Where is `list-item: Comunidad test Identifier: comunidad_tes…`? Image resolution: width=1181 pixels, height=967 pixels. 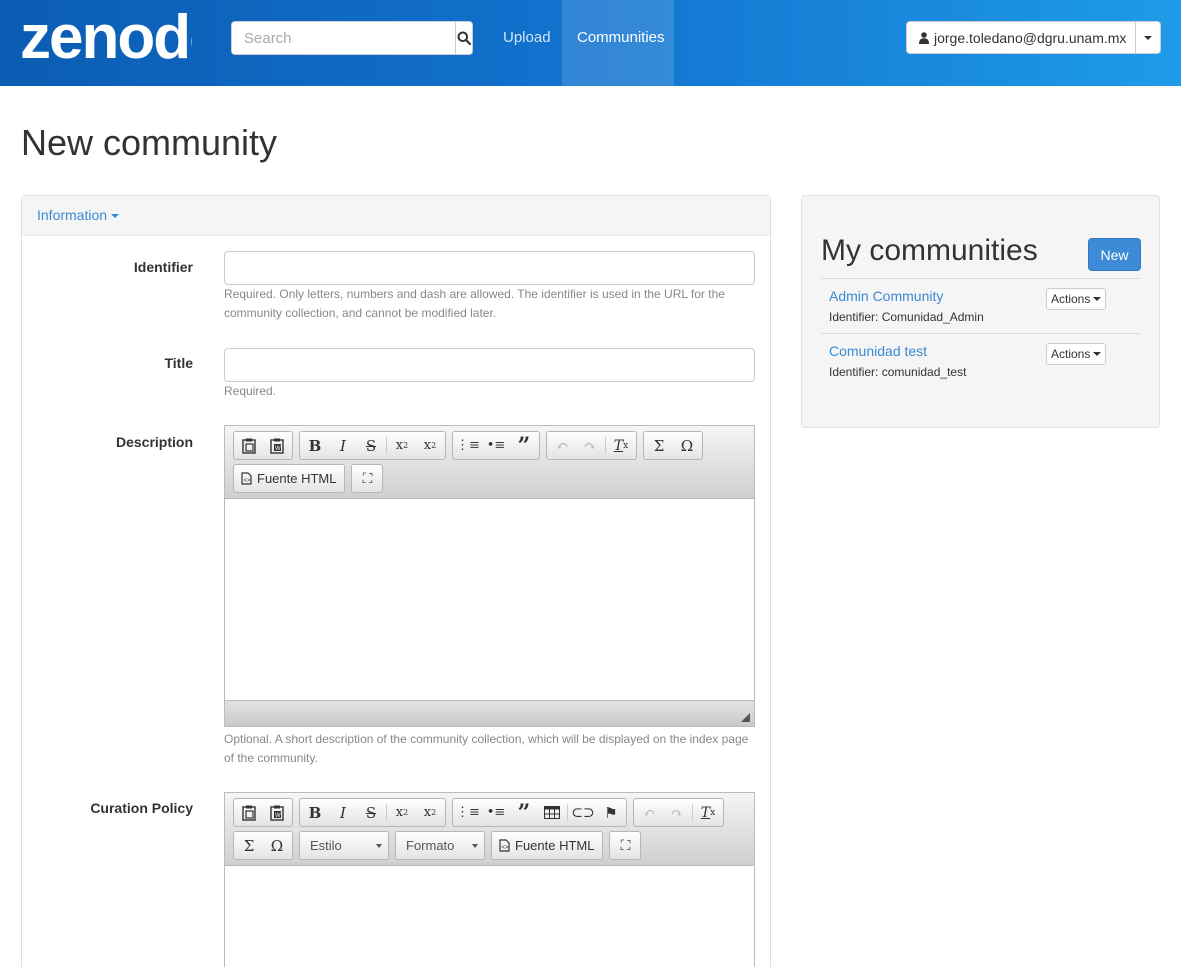
list-item: Comunidad test Identifier: comunidad_tes… is located at coordinates (981, 360).